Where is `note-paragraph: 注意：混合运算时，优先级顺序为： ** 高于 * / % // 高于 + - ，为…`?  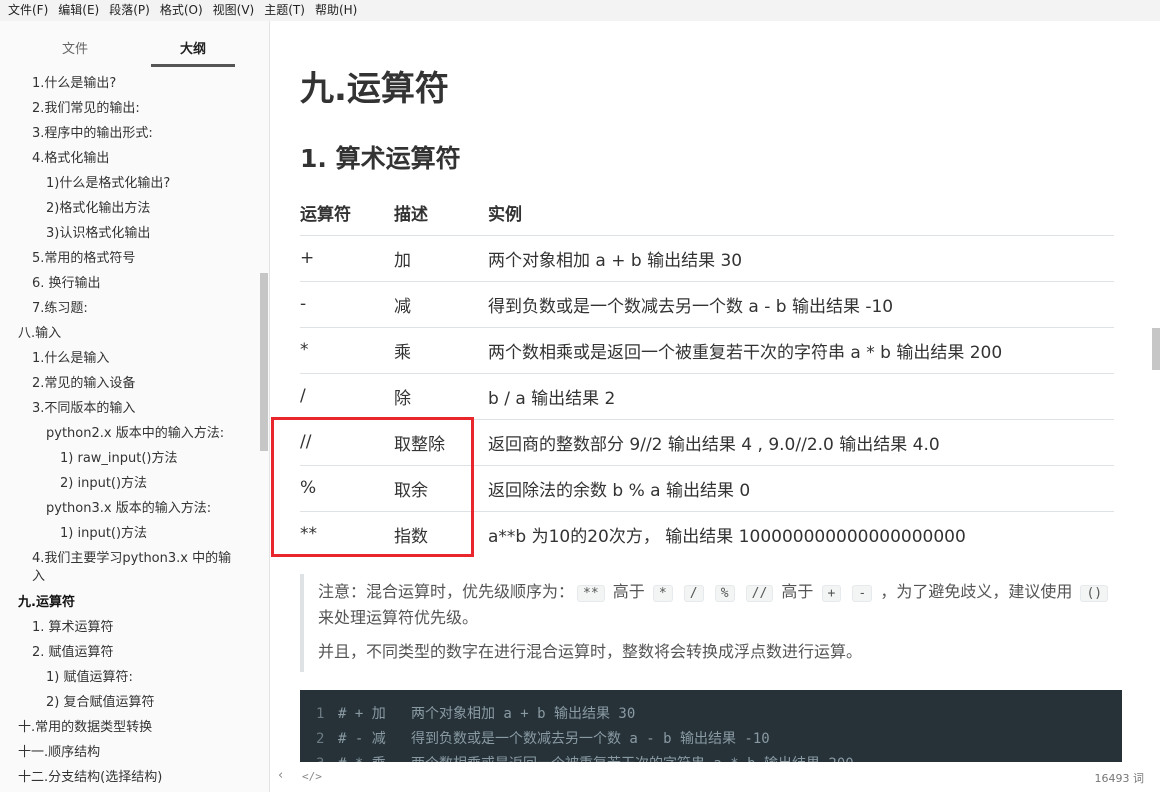 note-paragraph: 注意：混合运算时，优先级顺序为： ** 高于 * / % // 高于 + - ，为… is located at coordinates (716, 602).